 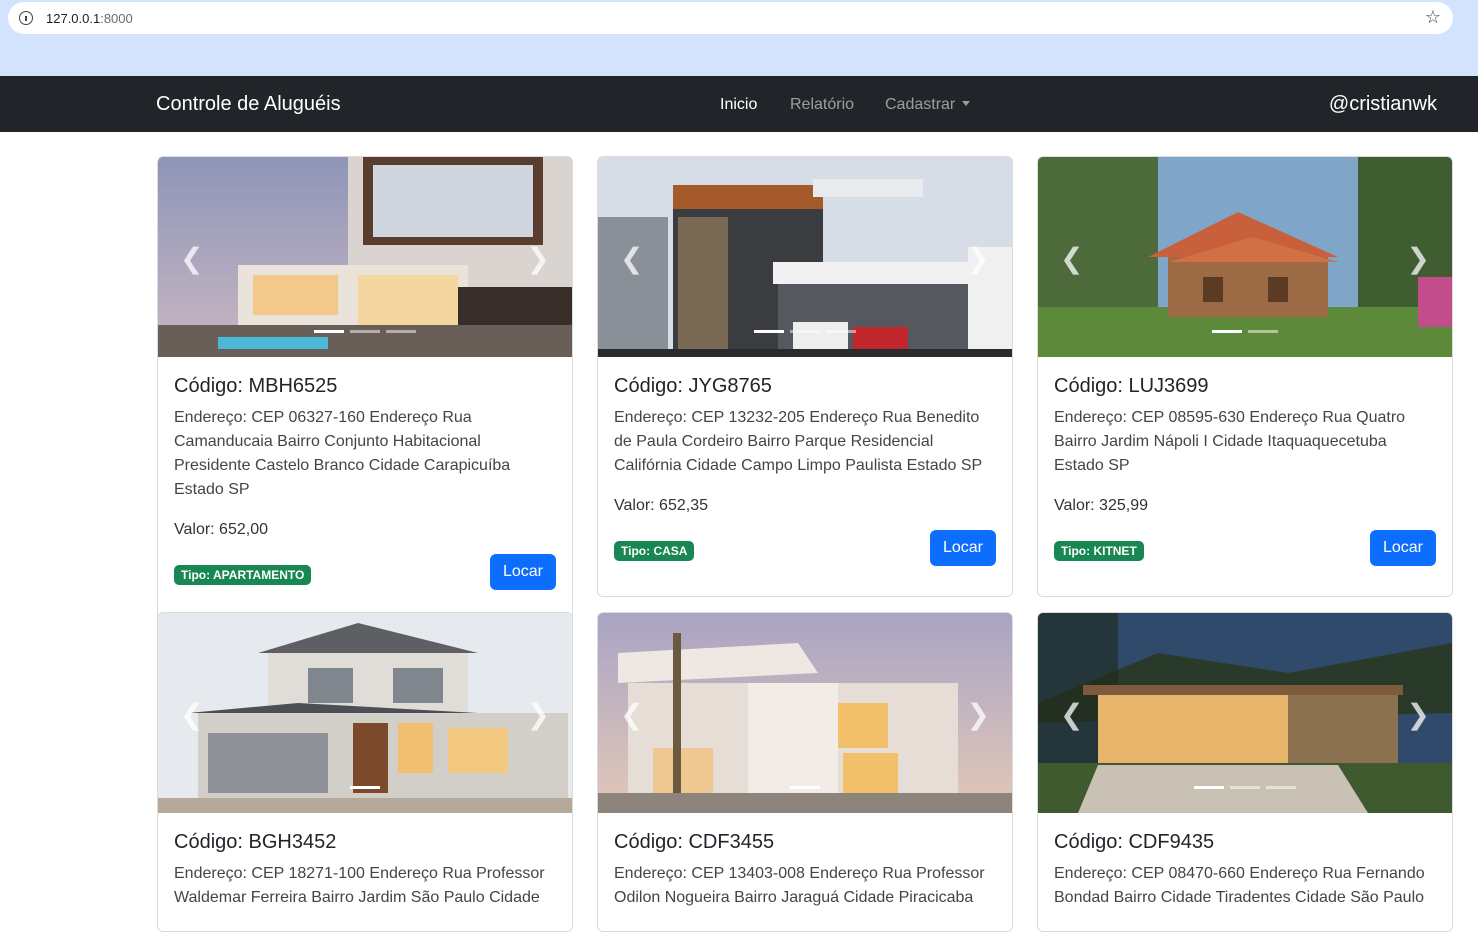 I want to click on site-info-icon, so click(x=26, y=18).